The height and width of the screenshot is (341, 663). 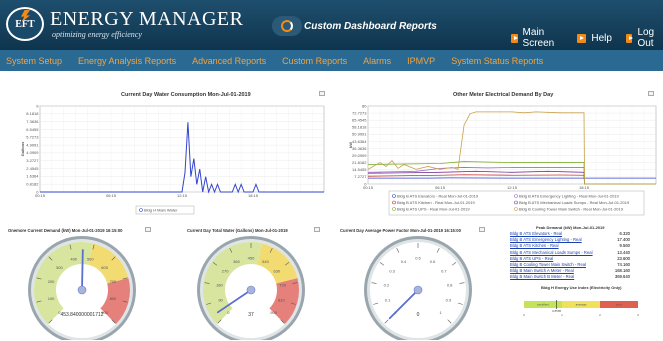 I want to click on gauge-tick-label: 600, so click(x=104, y=267).